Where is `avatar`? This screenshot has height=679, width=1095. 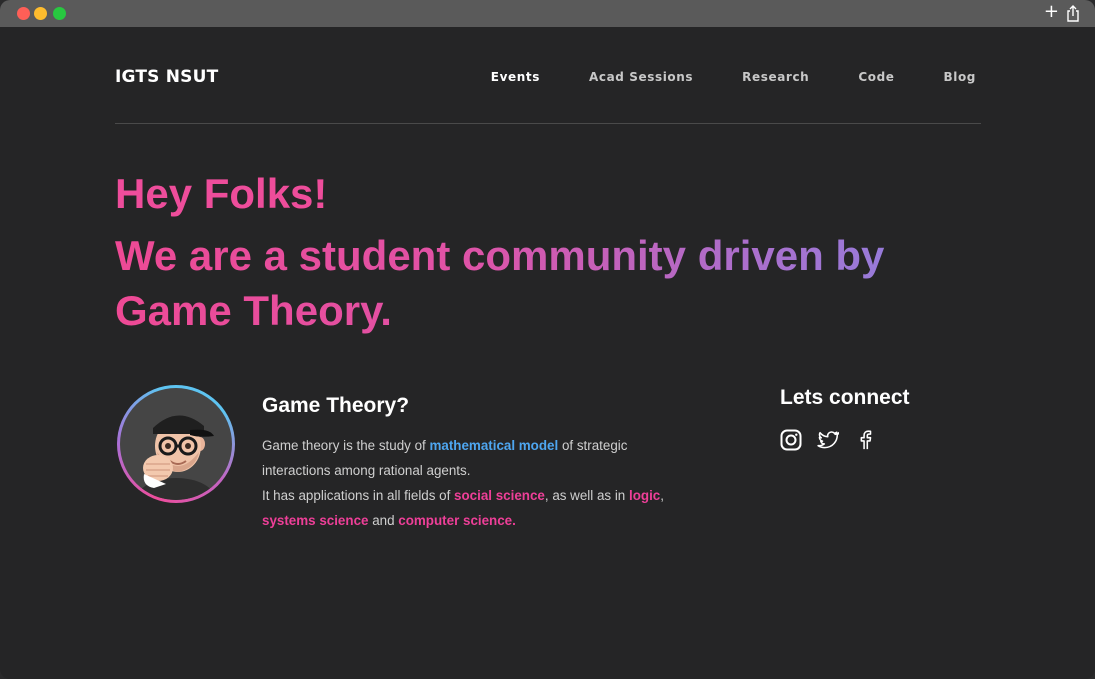
avatar is located at coordinates (176, 444).